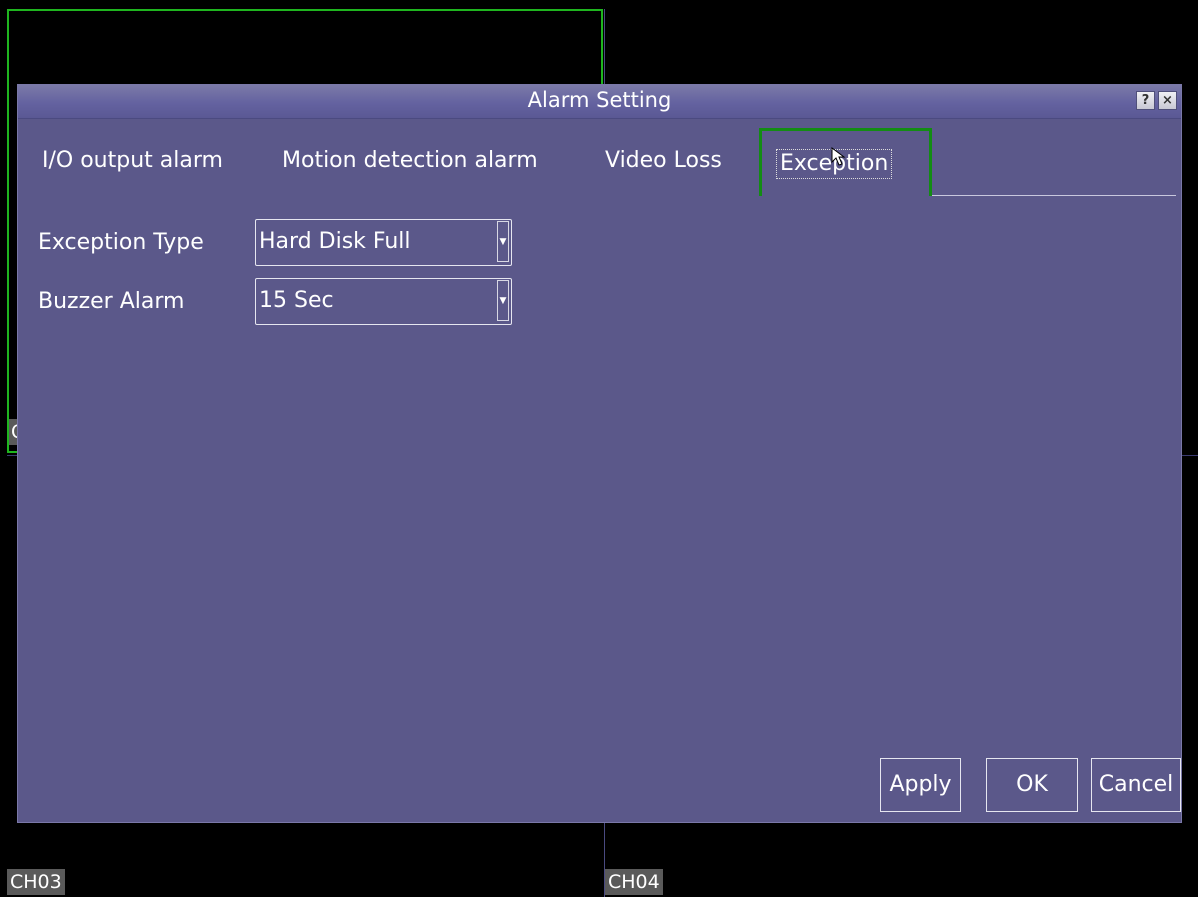  Describe the element at coordinates (634, 882) in the screenshot. I see `channel-label-ch04: CH04` at that location.